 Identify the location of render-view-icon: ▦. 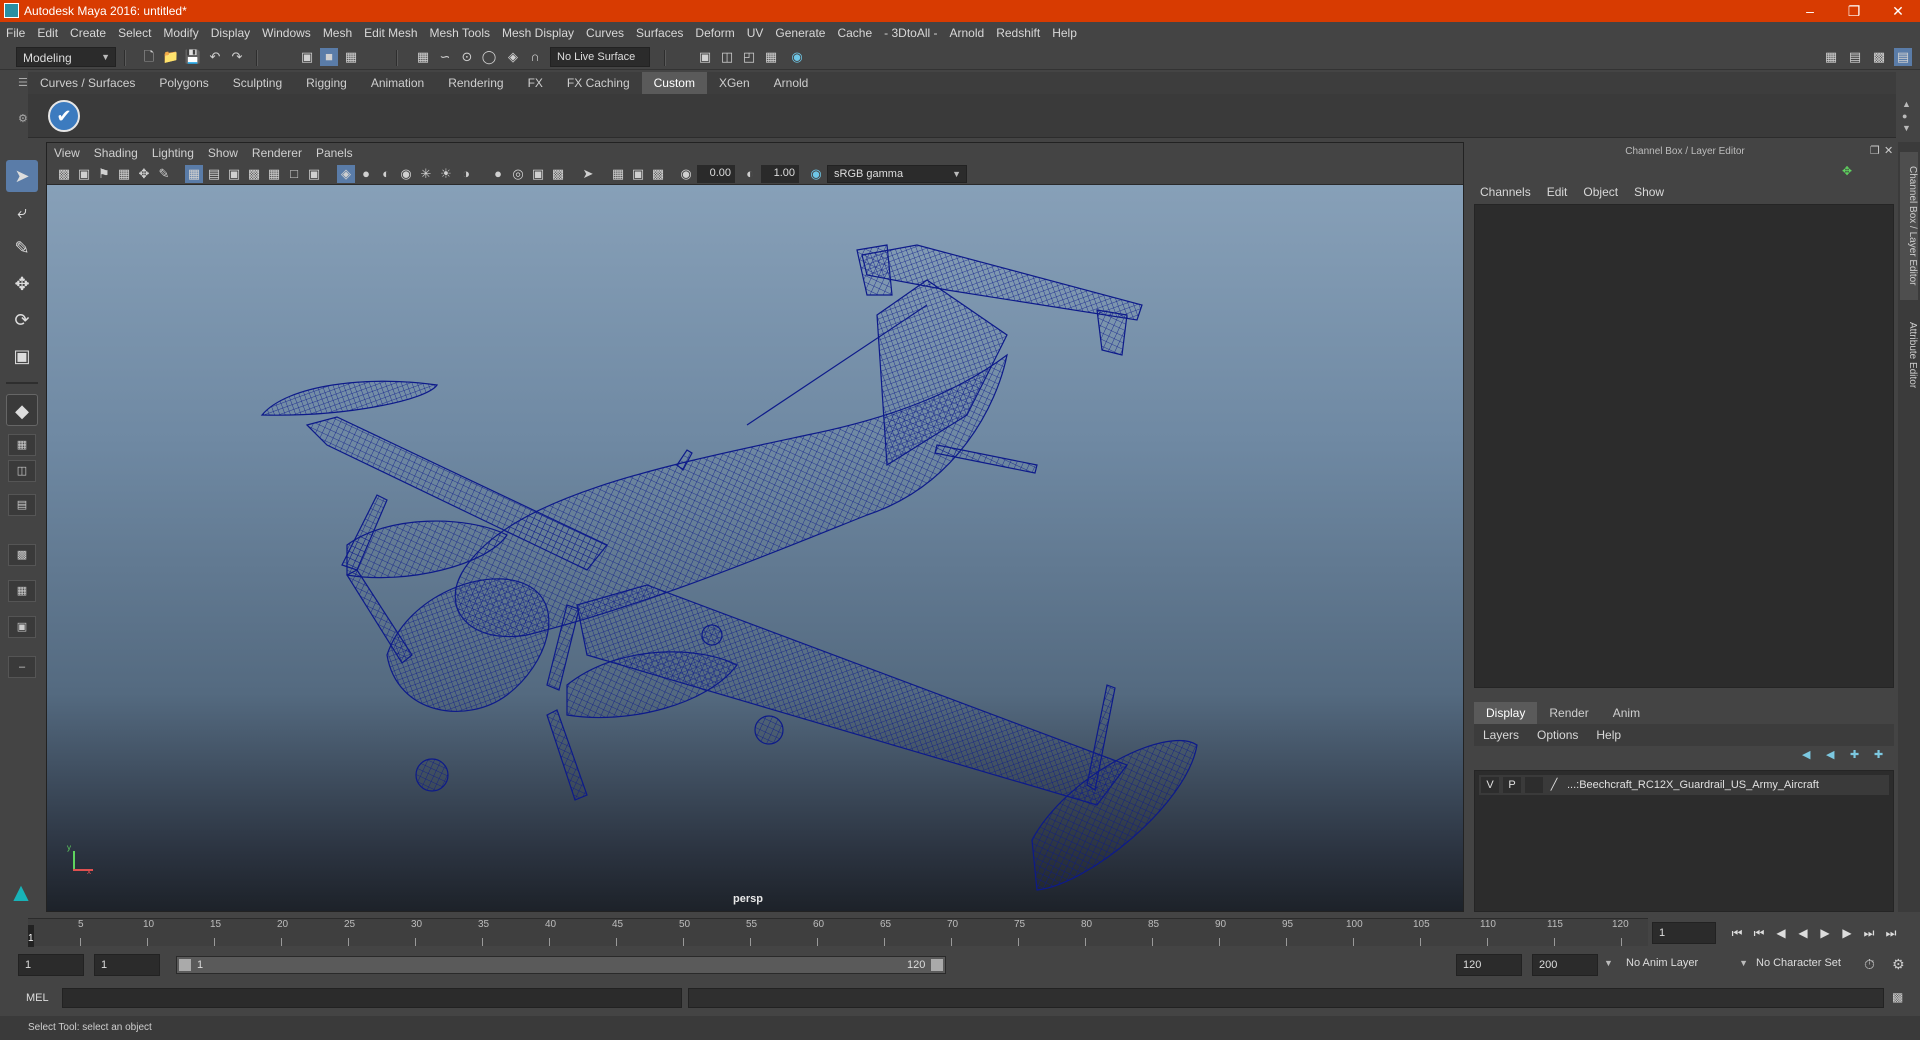
(771, 57).